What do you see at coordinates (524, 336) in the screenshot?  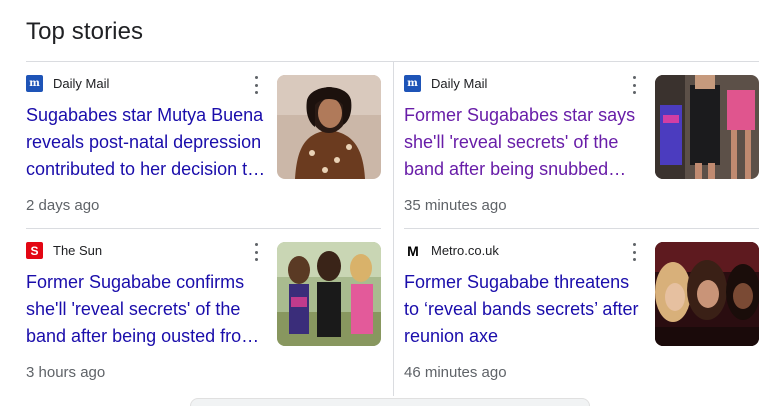 I see `headline-line: reunion axe` at bounding box center [524, 336].